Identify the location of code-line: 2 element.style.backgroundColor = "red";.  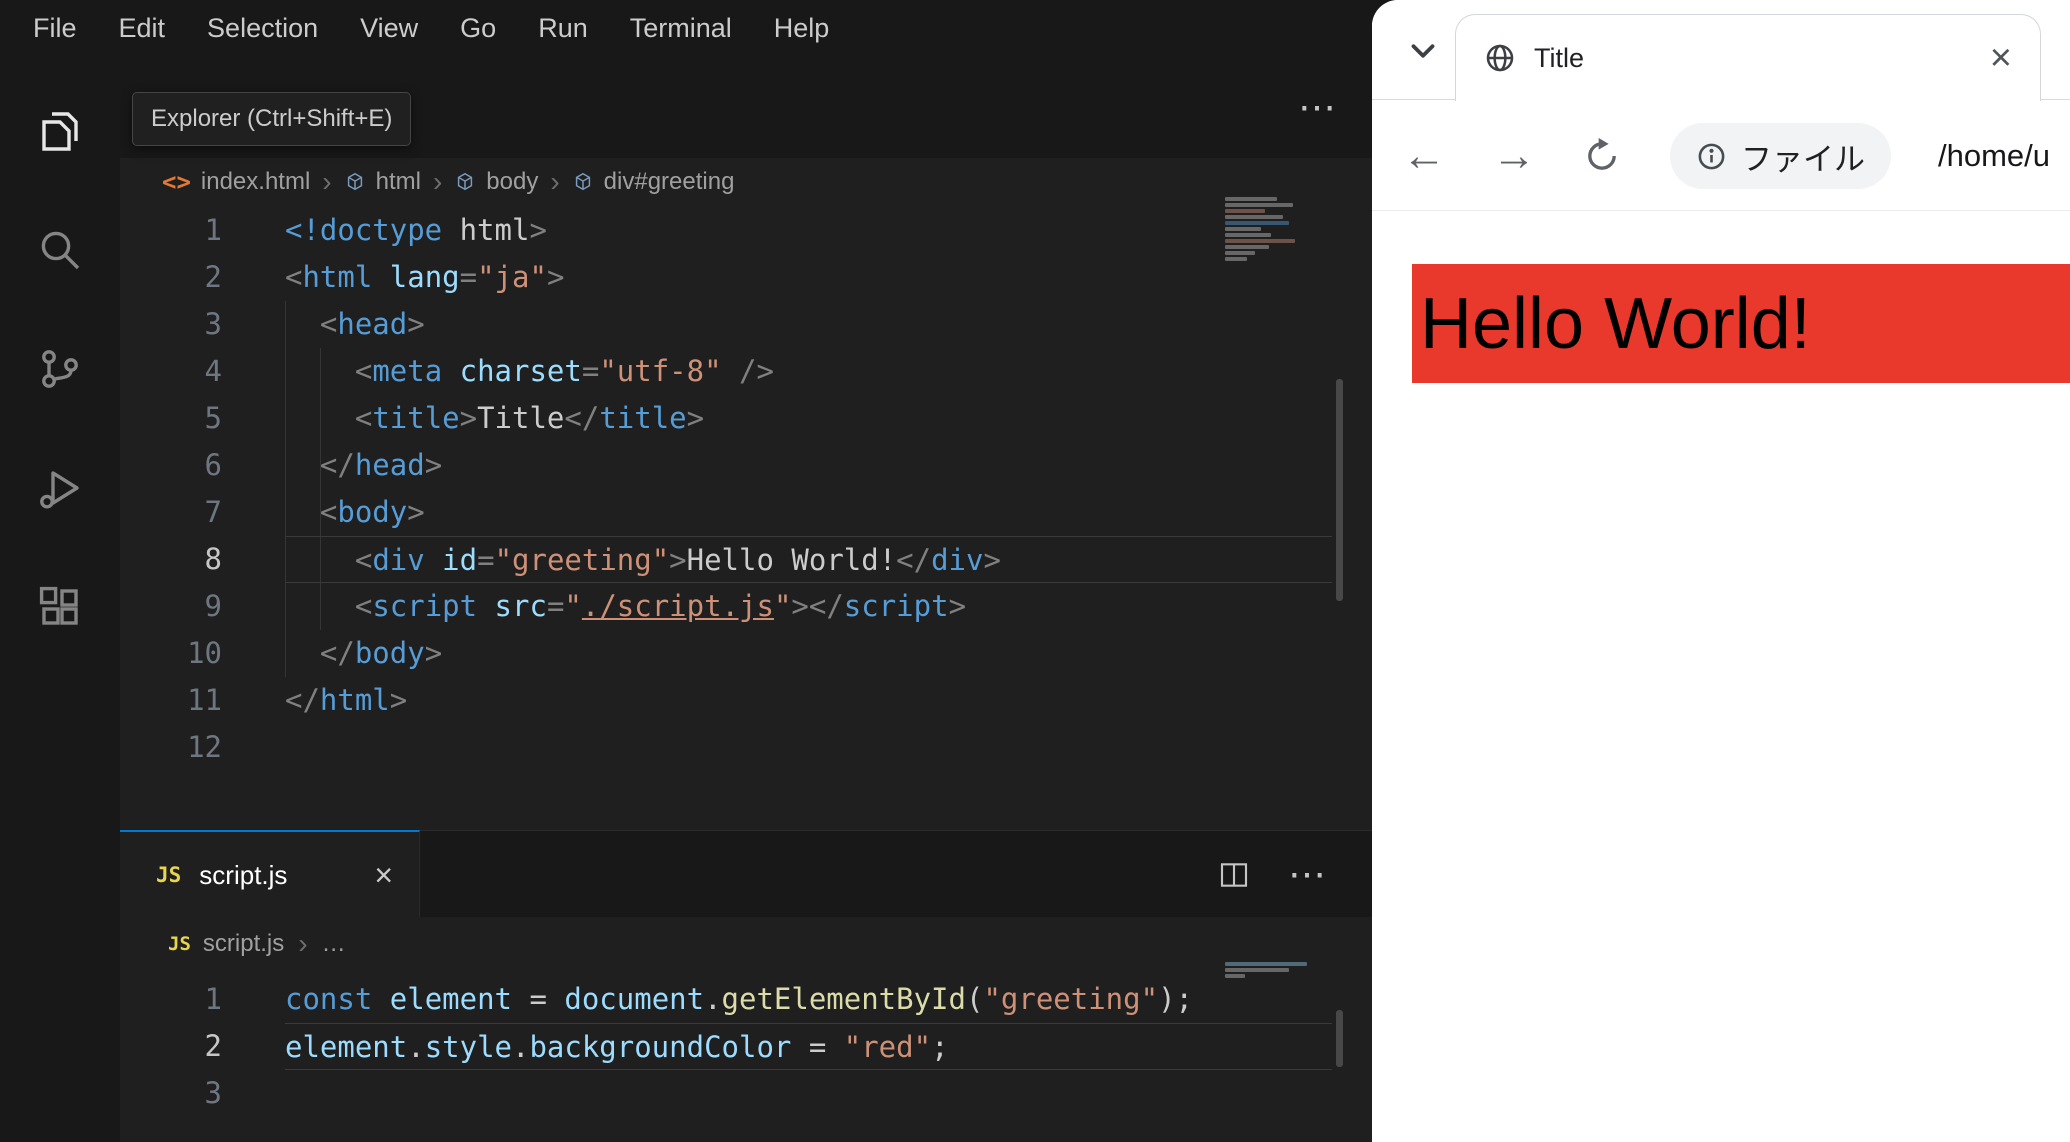
(726, 1046).